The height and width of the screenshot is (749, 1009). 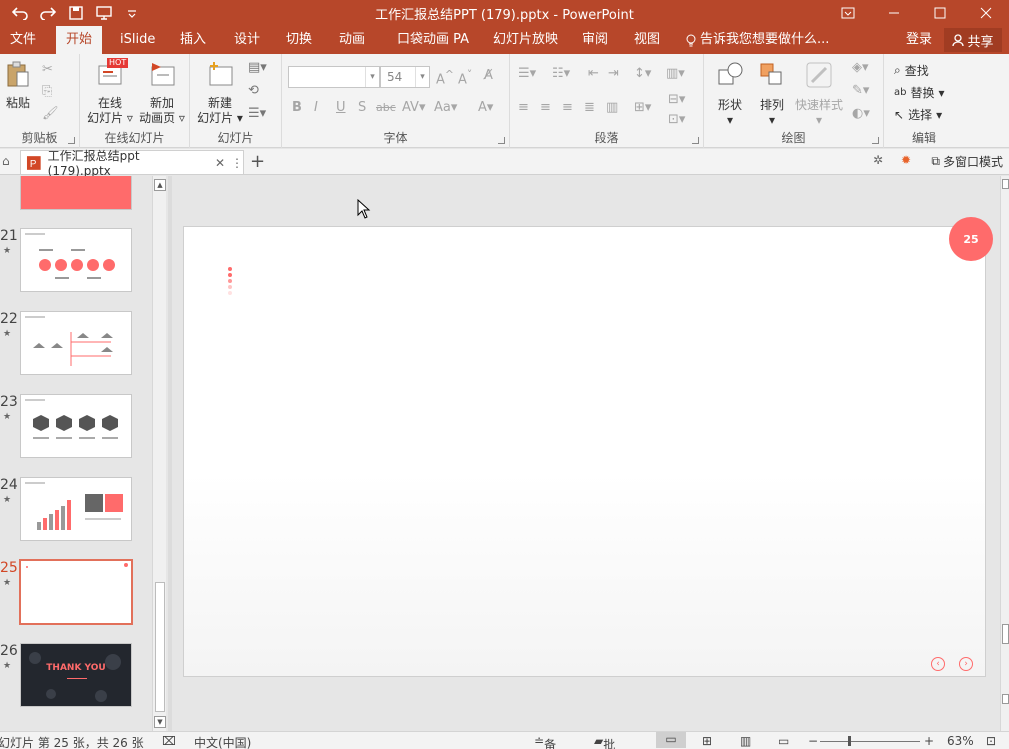 I want to click on justify-icon: ≣, so click(x=589, y=107).